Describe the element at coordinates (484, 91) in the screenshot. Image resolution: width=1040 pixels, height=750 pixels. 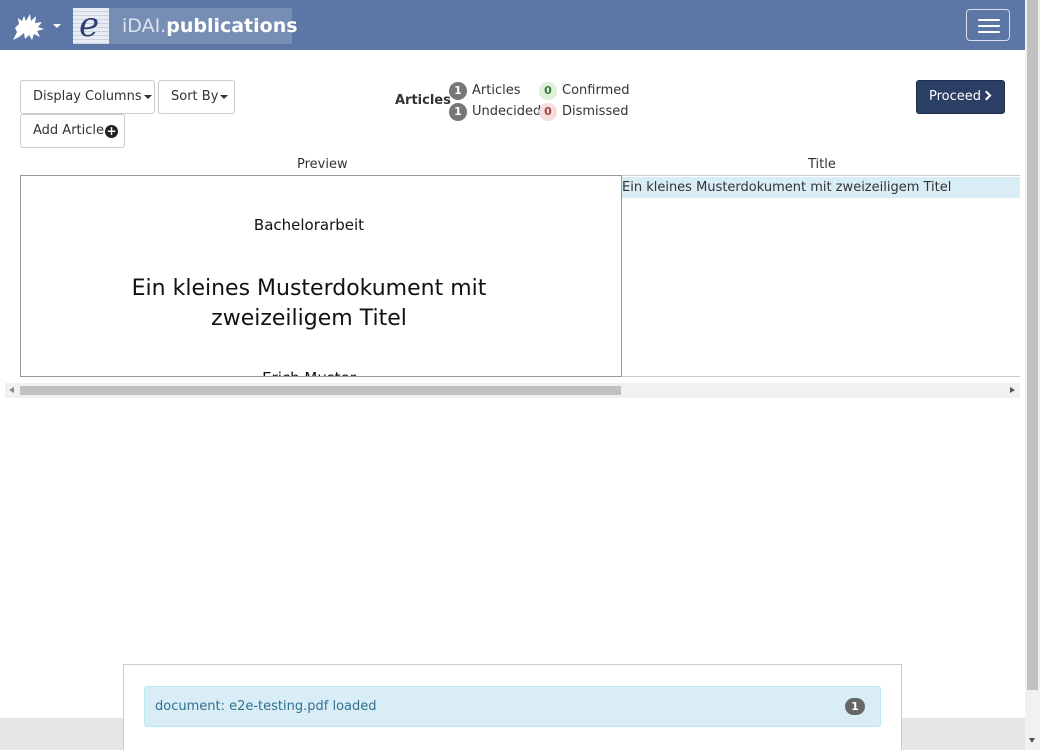
I see `stat-articles: 1 Articles` at that location.